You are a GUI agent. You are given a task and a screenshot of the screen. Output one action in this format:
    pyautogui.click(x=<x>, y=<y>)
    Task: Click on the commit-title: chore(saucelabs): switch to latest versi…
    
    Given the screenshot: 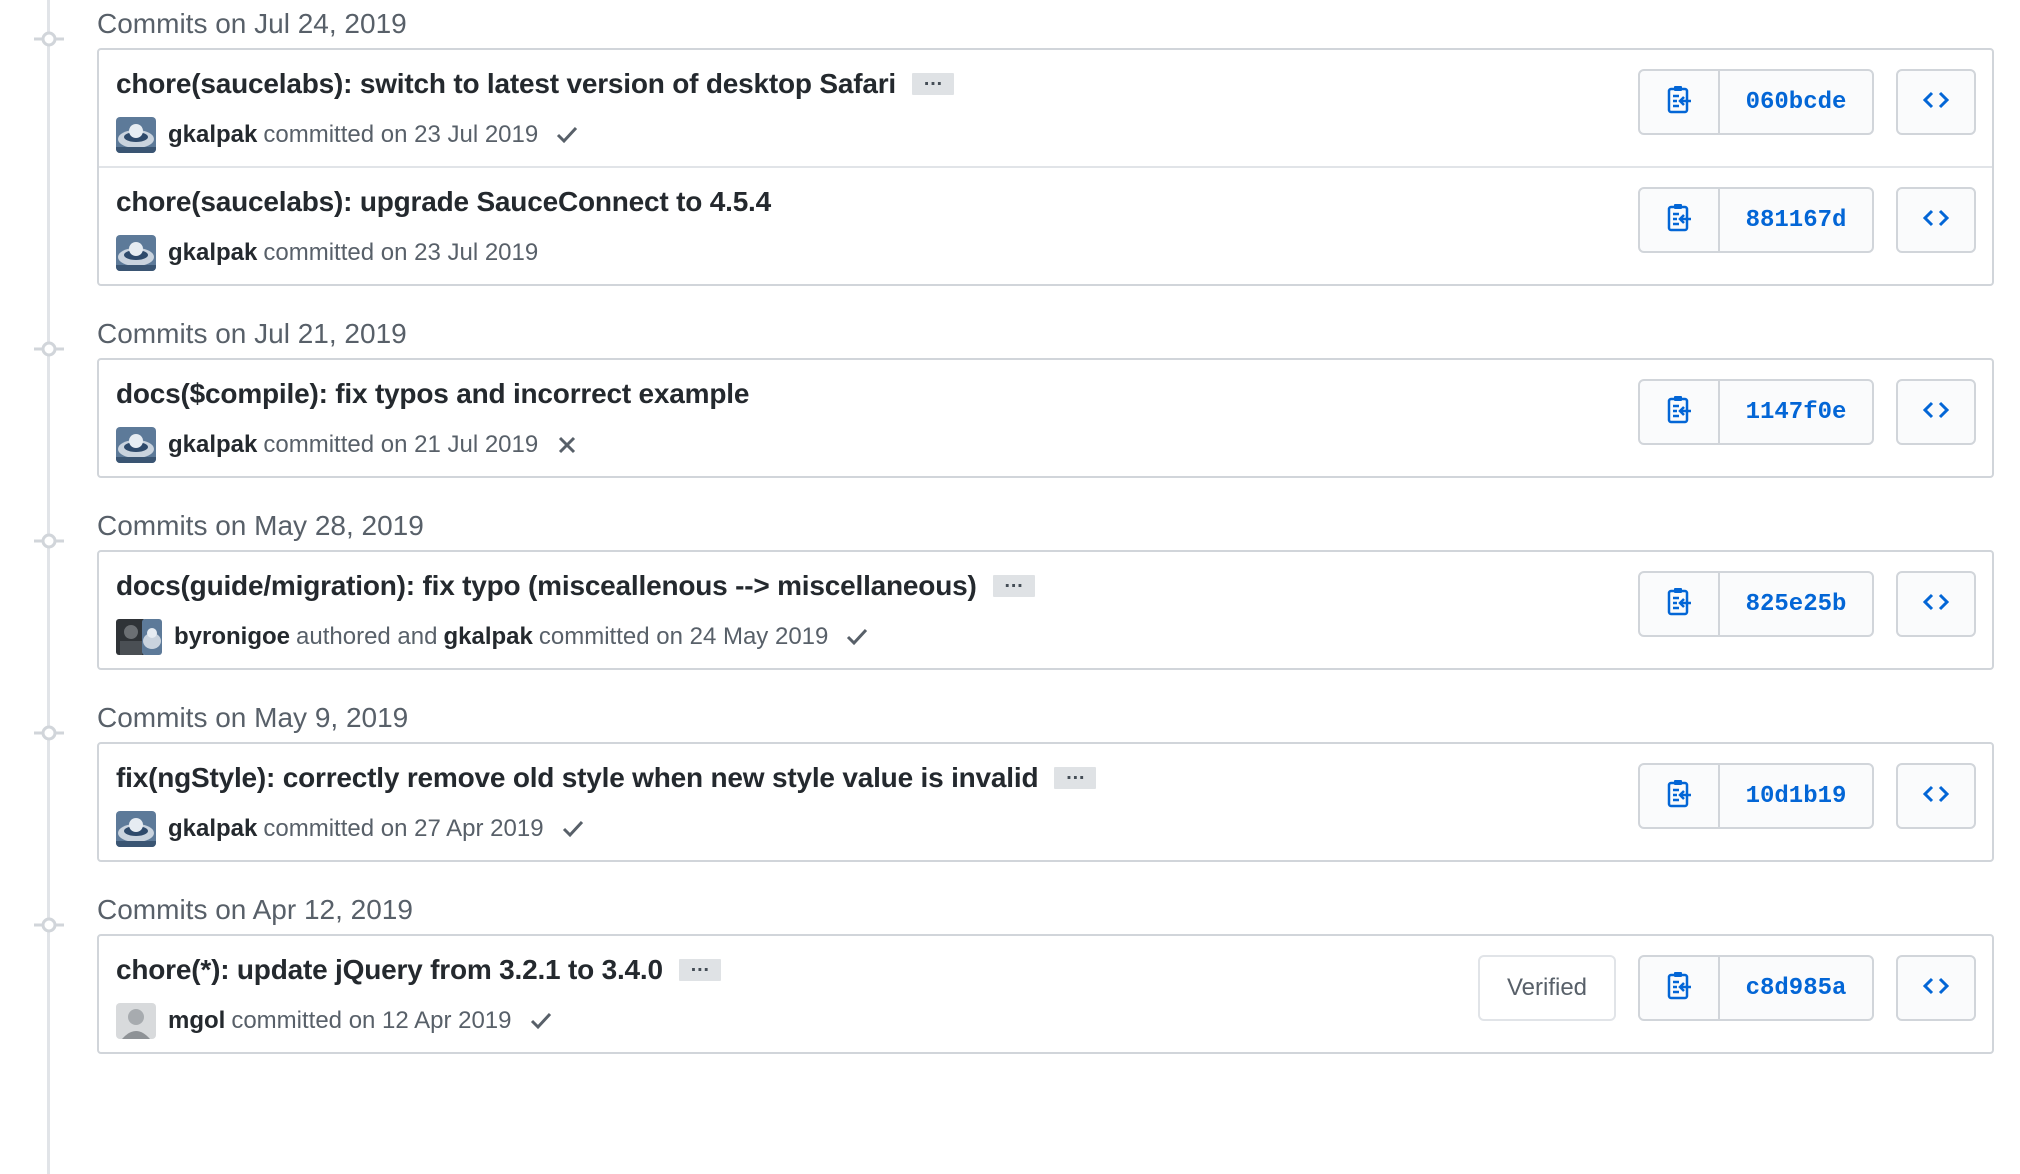 What is the action you would take?
    pyautogui.click(x=535, y=84)
    